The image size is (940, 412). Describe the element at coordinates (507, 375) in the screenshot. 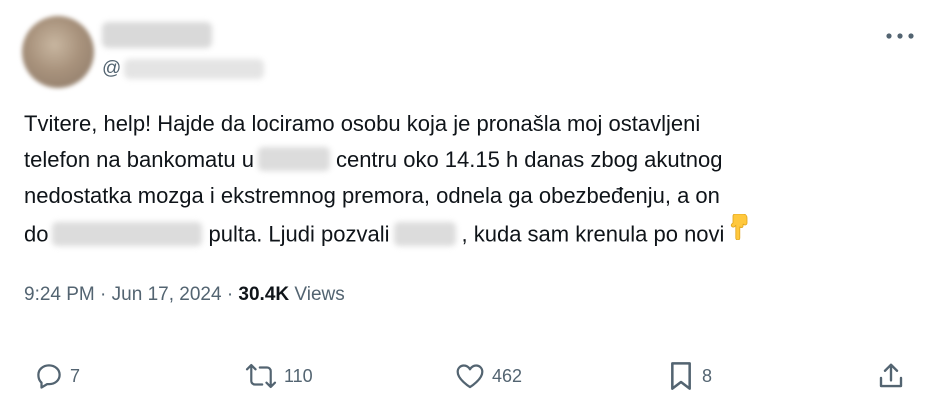

I see `like-count: 462` at that location.